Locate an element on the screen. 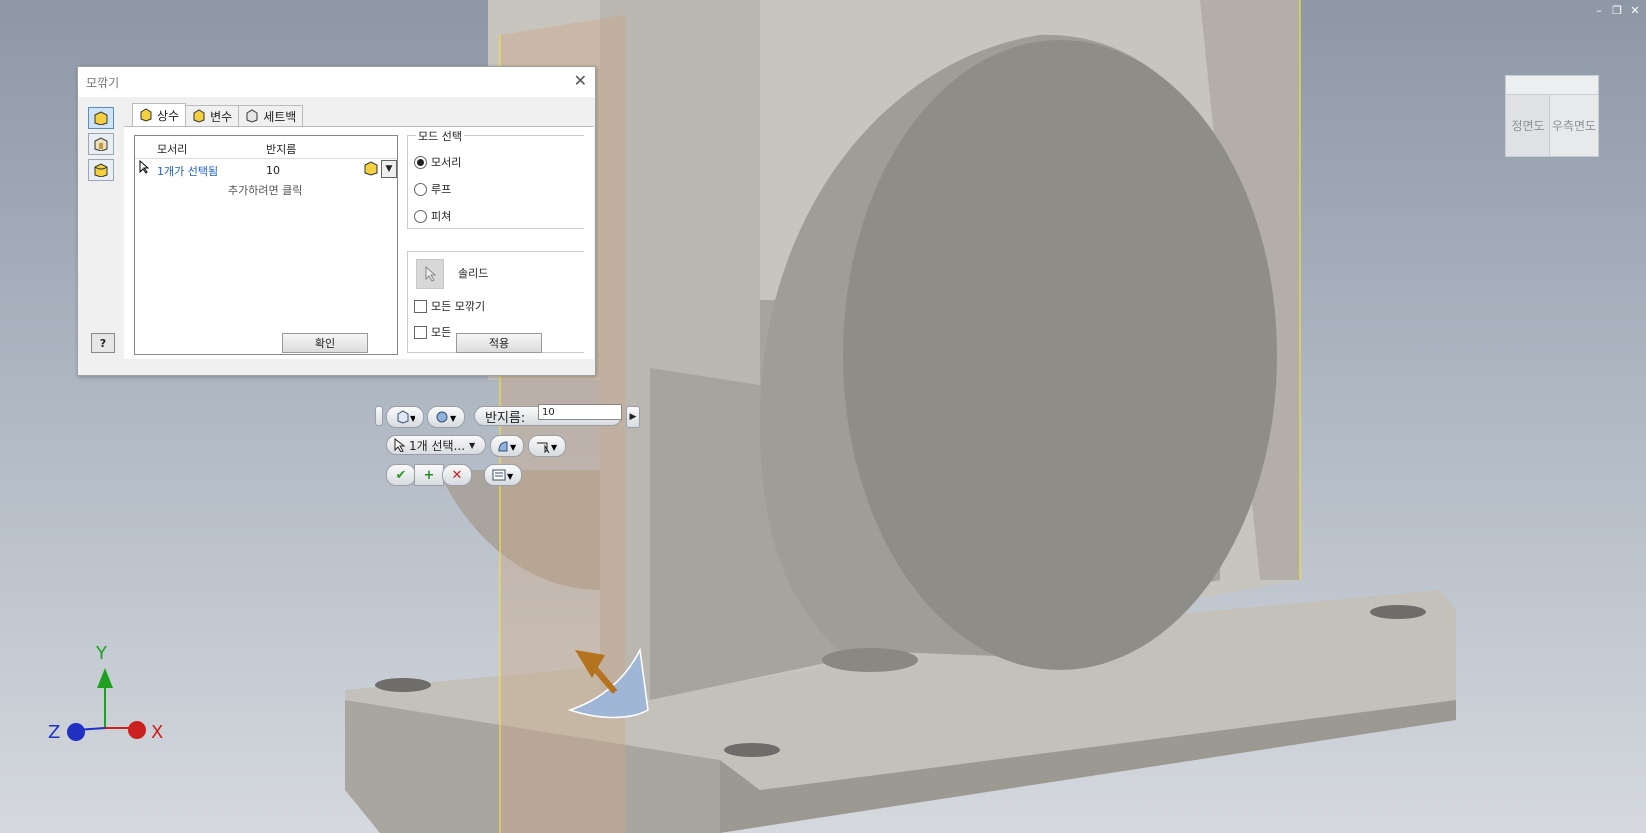  y-axis-label: Y is located at coordinates (101, 653).